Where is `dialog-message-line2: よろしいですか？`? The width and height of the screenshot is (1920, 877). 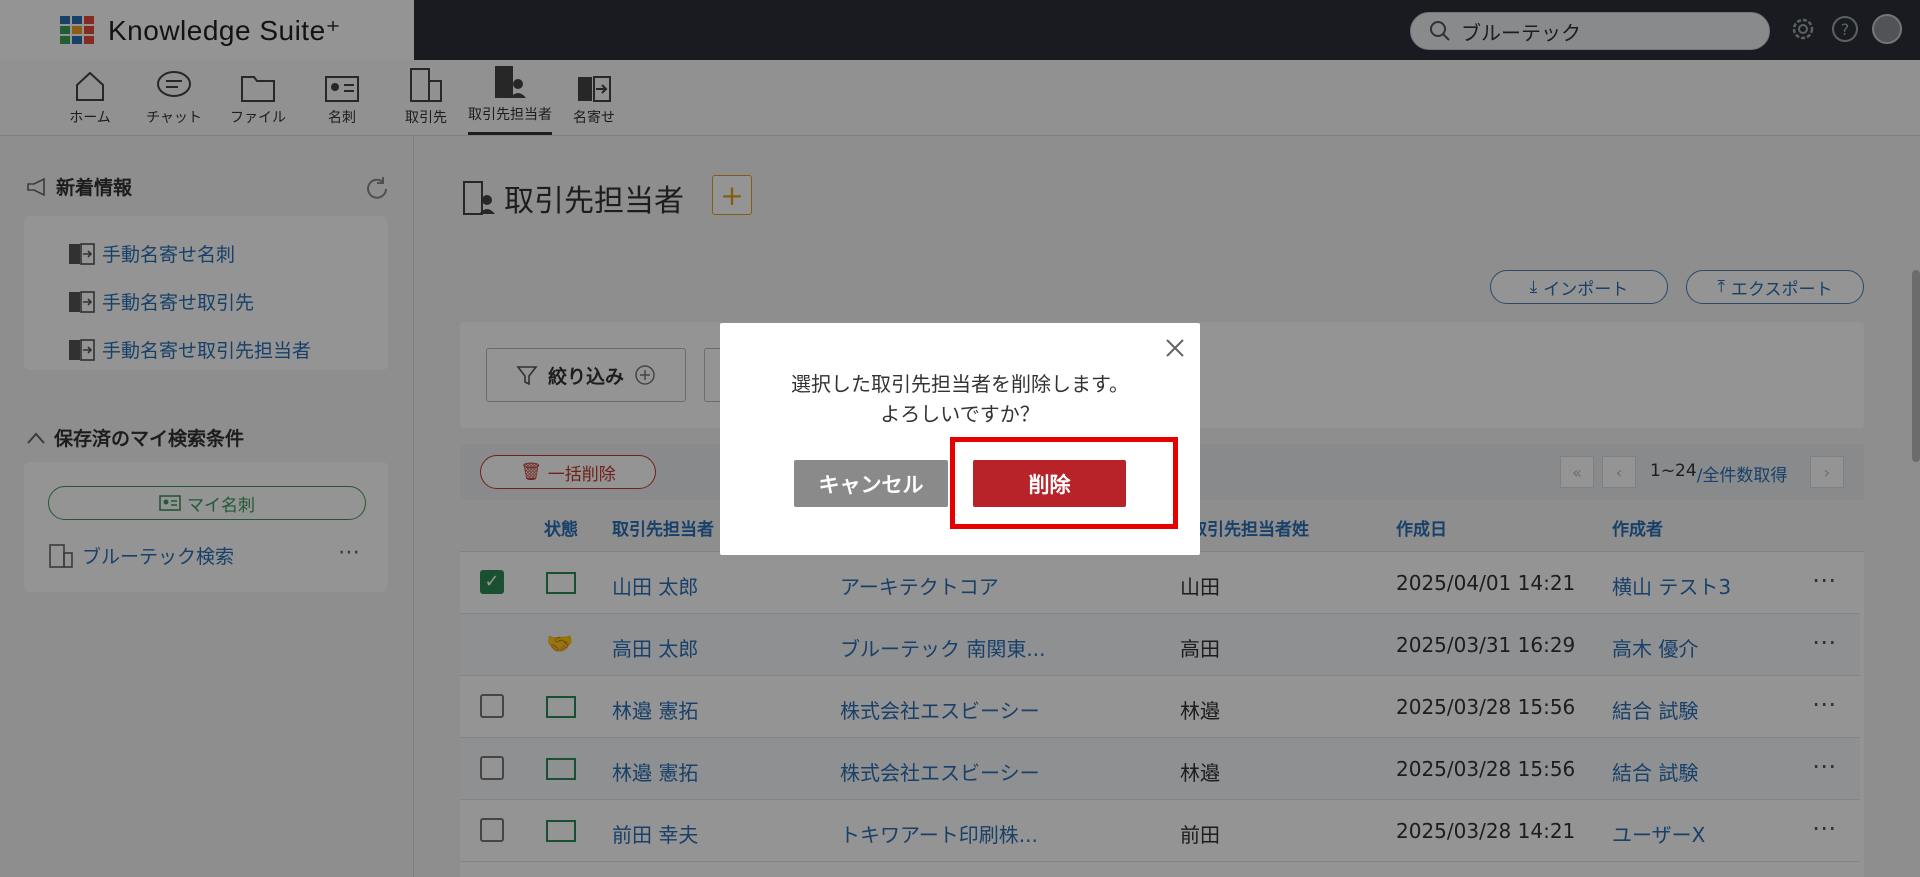
dialog-message-line2: よろしいですか？ is located at coordinates (960, 414).